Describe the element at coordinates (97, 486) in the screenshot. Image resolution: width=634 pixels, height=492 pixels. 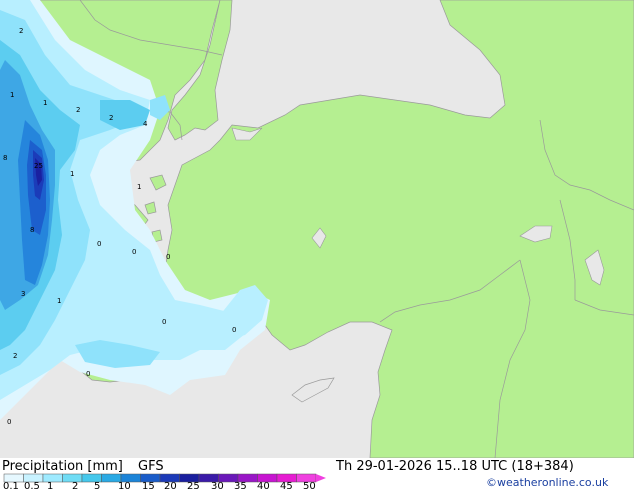
I see `scale-tick: 5` at that location.